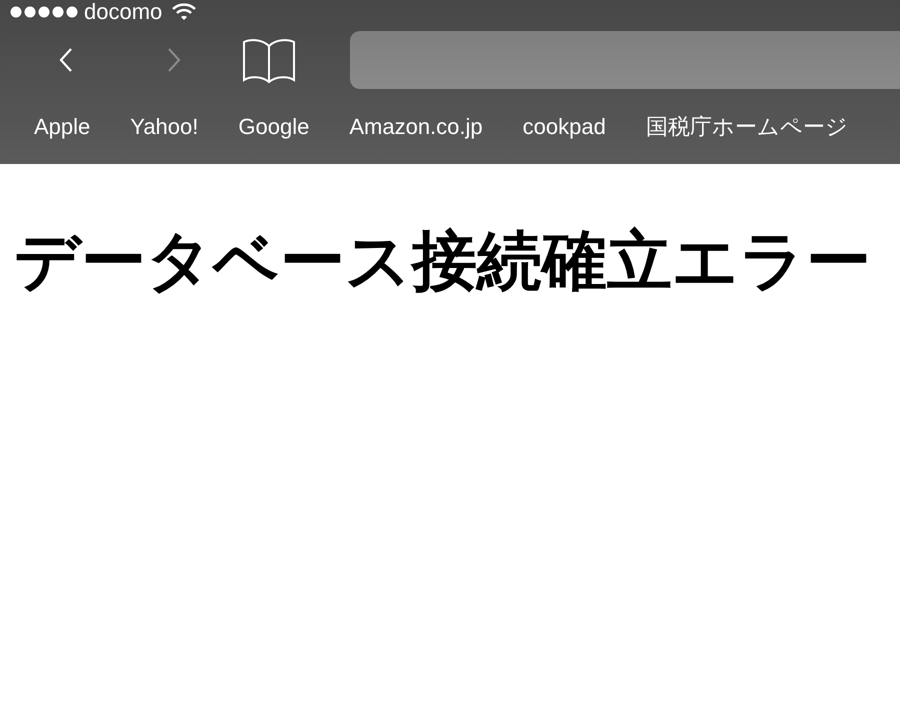 The image size is (900, 728). What do you see at coordinates (174, 60) in the screenshot?
I see `chevron-right-icon` at bounding box center [174, 60].